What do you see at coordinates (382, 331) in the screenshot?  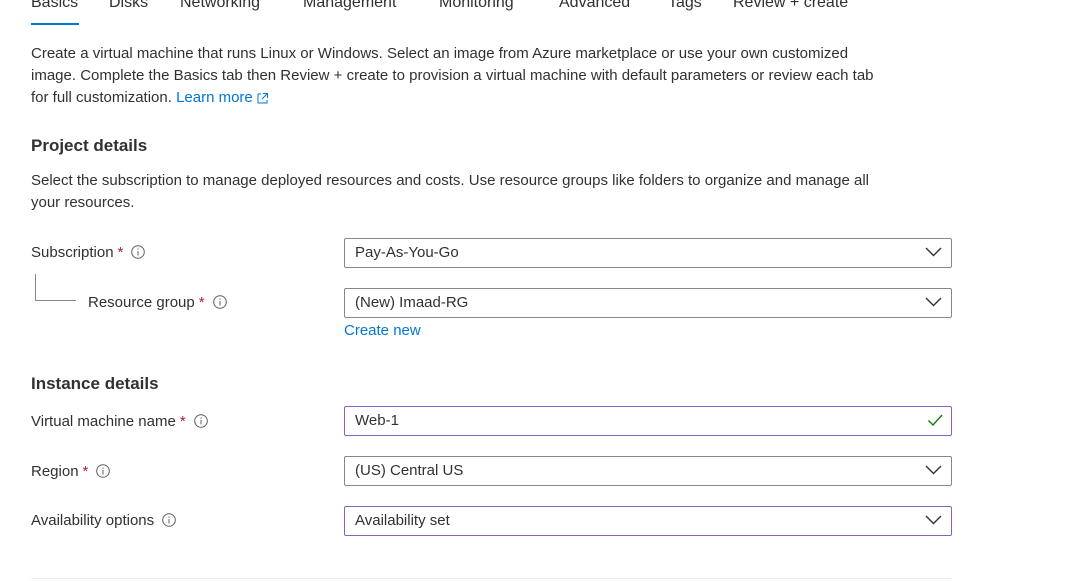 I see `create-new-link: Create new` at bounding box center [382, 331].